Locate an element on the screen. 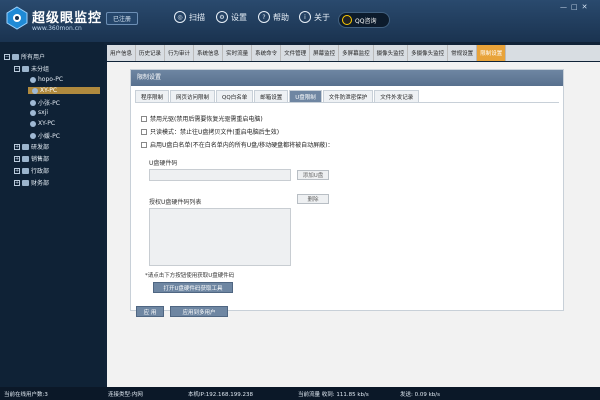  subtab-web: 网页访问限制 is located at coordinates (193, 96).